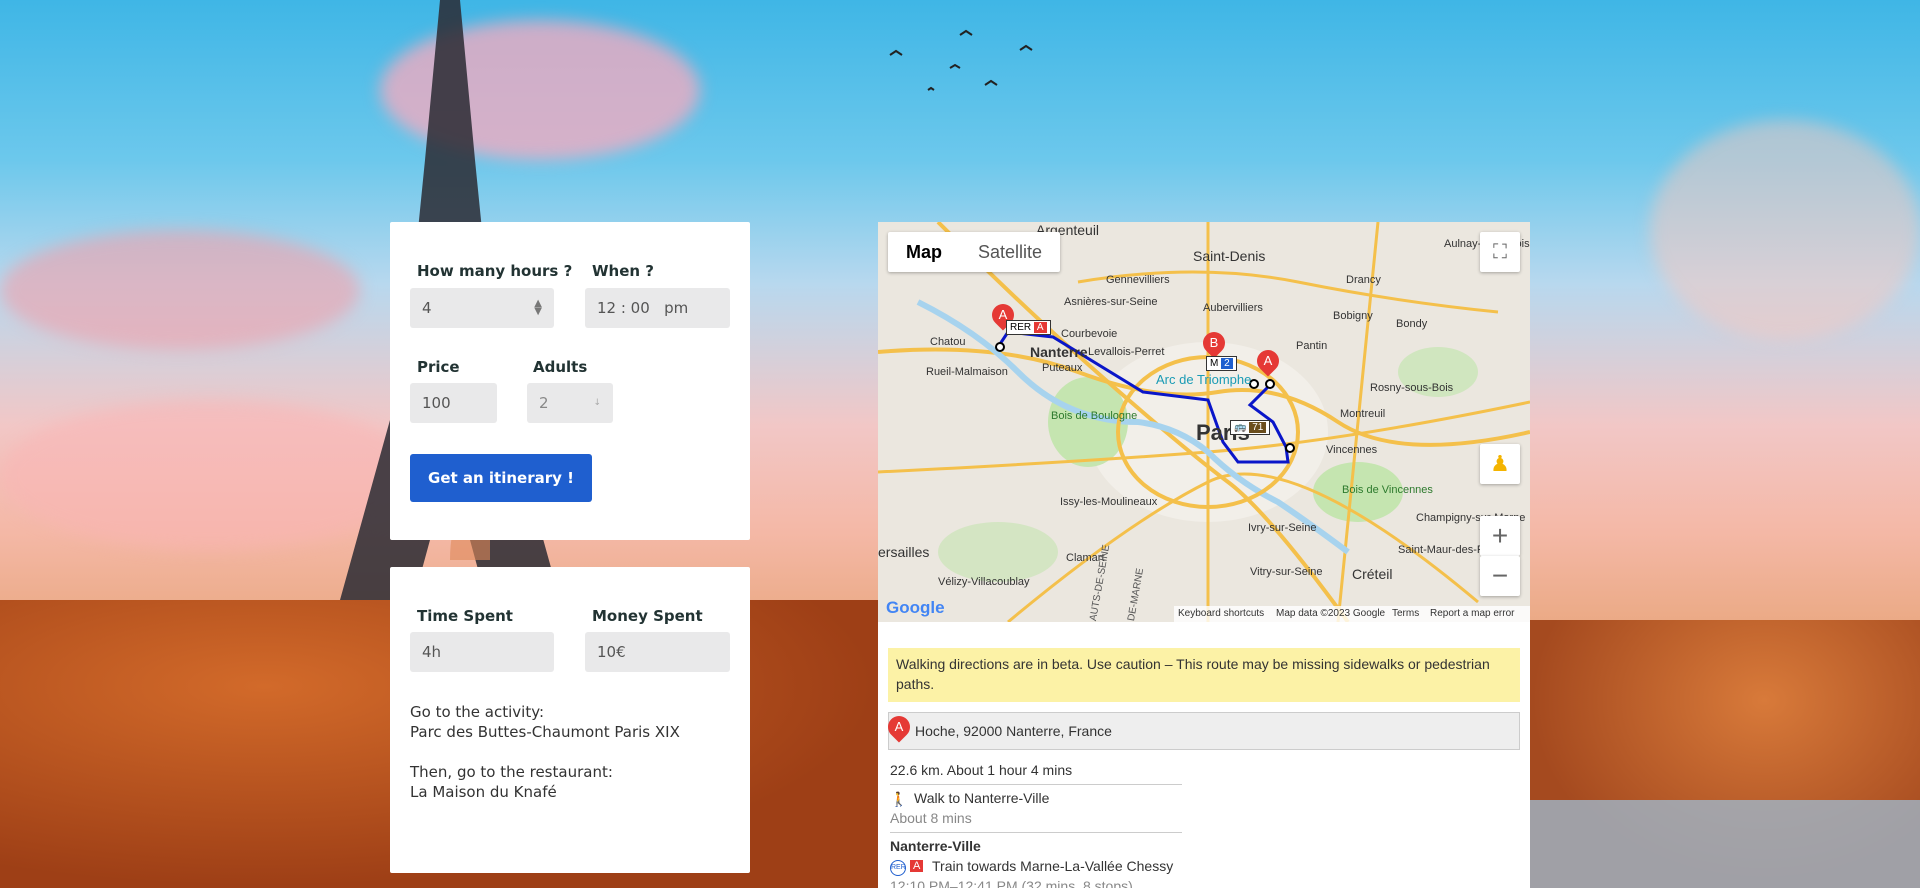  Describe the element at coordinates (1353, 316) in the screenshot. I see `map-label: Bobigny` at that location.